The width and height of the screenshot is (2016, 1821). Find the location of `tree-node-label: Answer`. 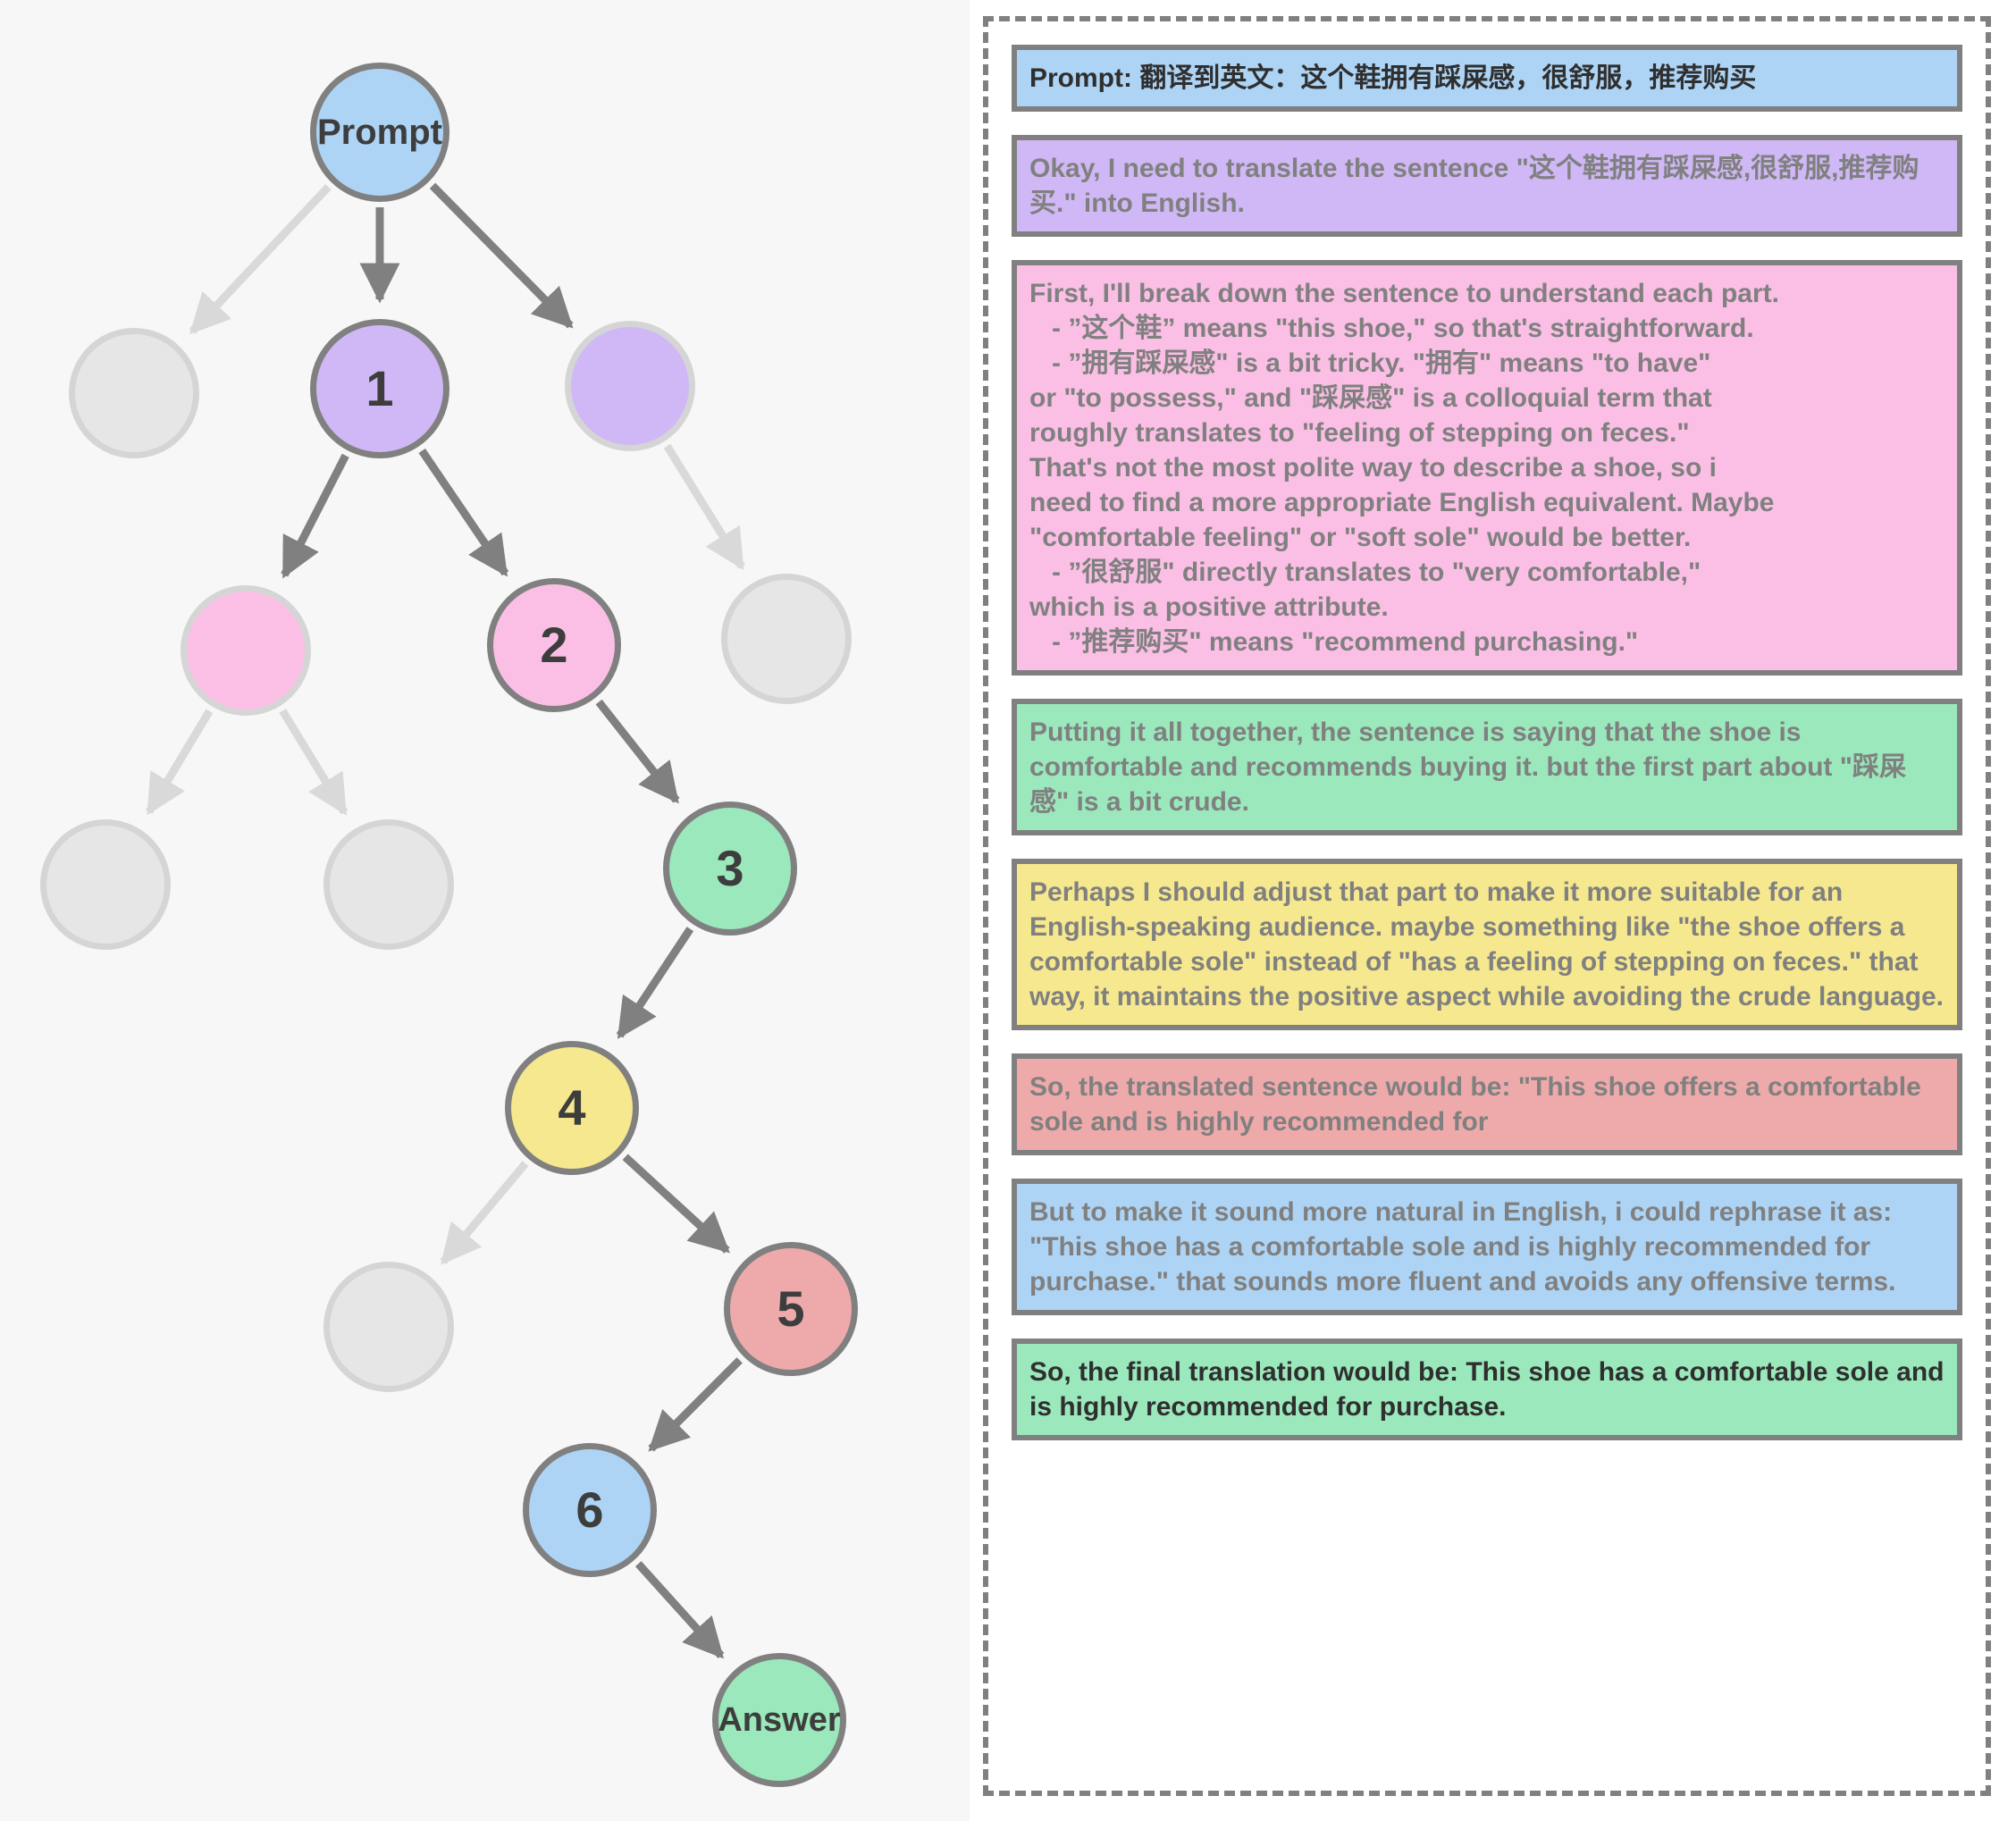

tree-node-label: Answer is located at coordinates (779, 1720).